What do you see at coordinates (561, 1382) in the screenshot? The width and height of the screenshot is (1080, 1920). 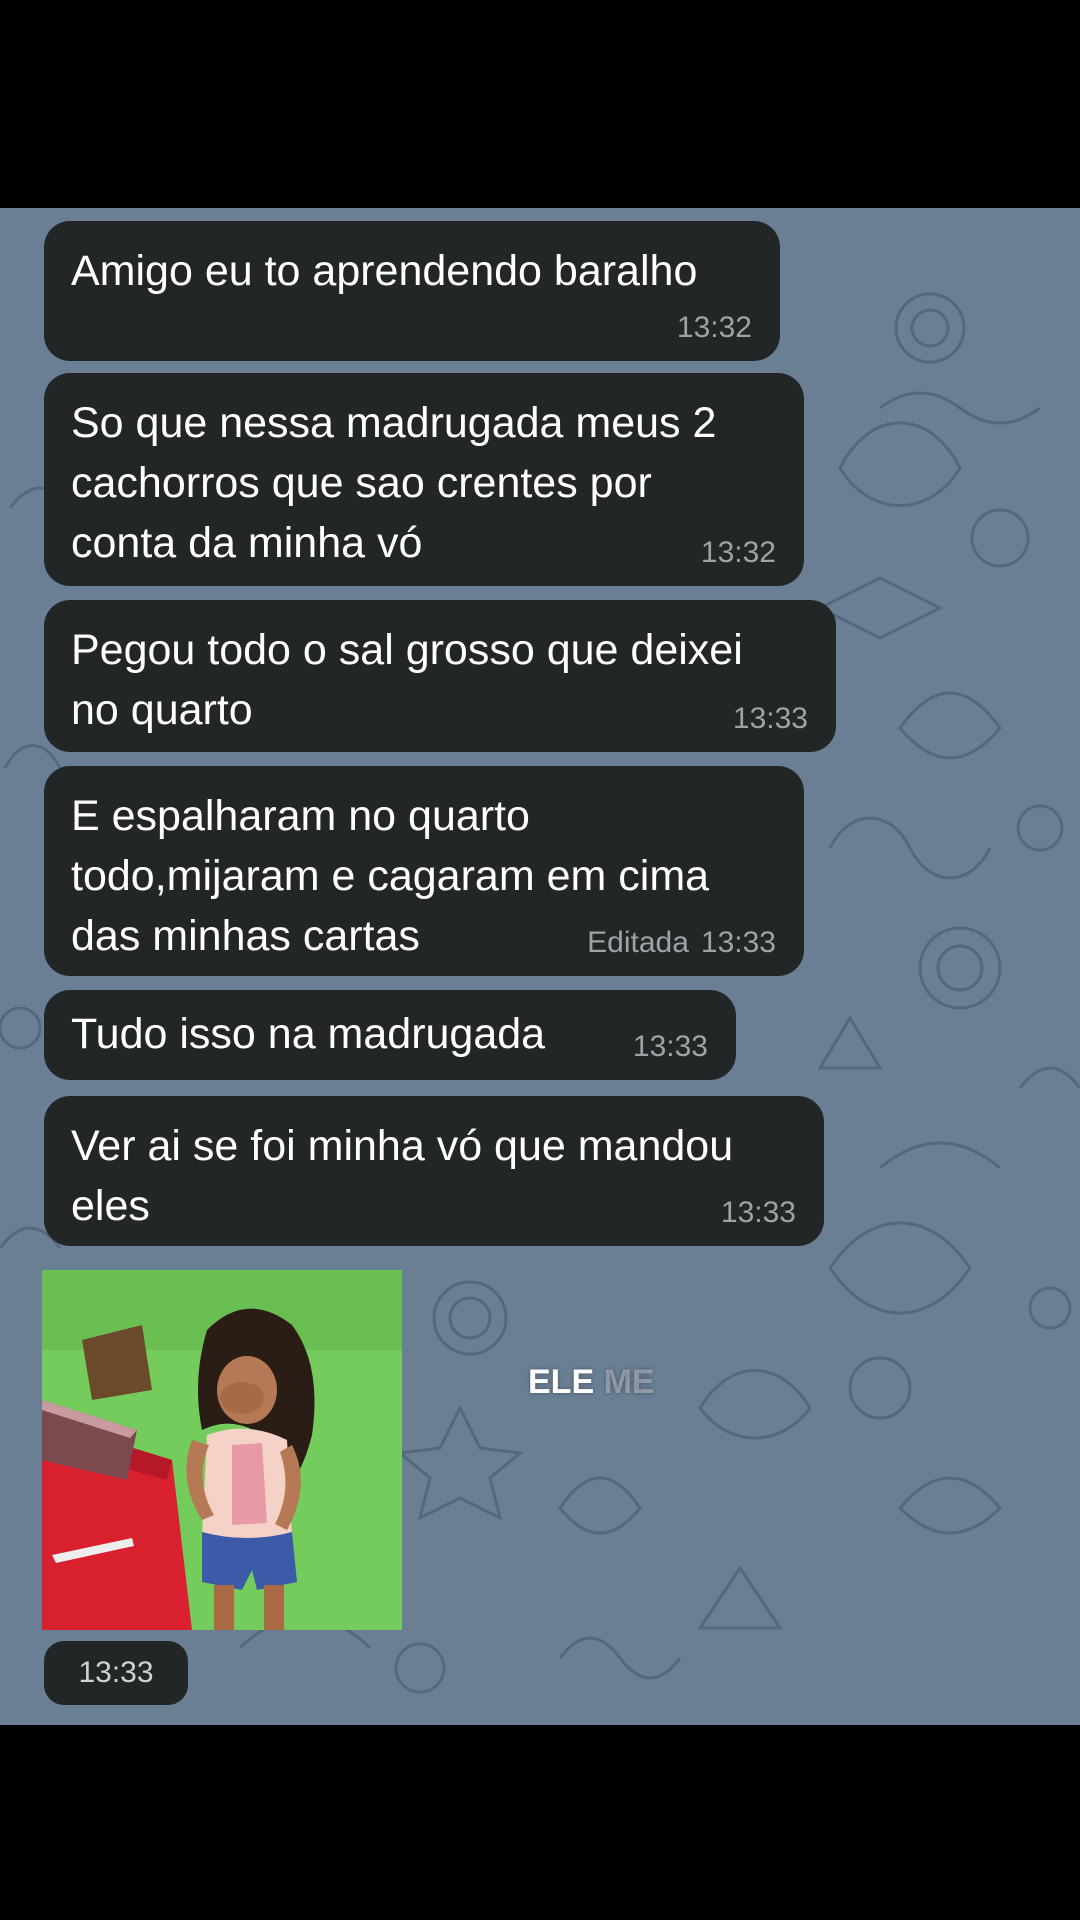 I see `caption-visible-text: ELE` at bounding box center [561, 1382].